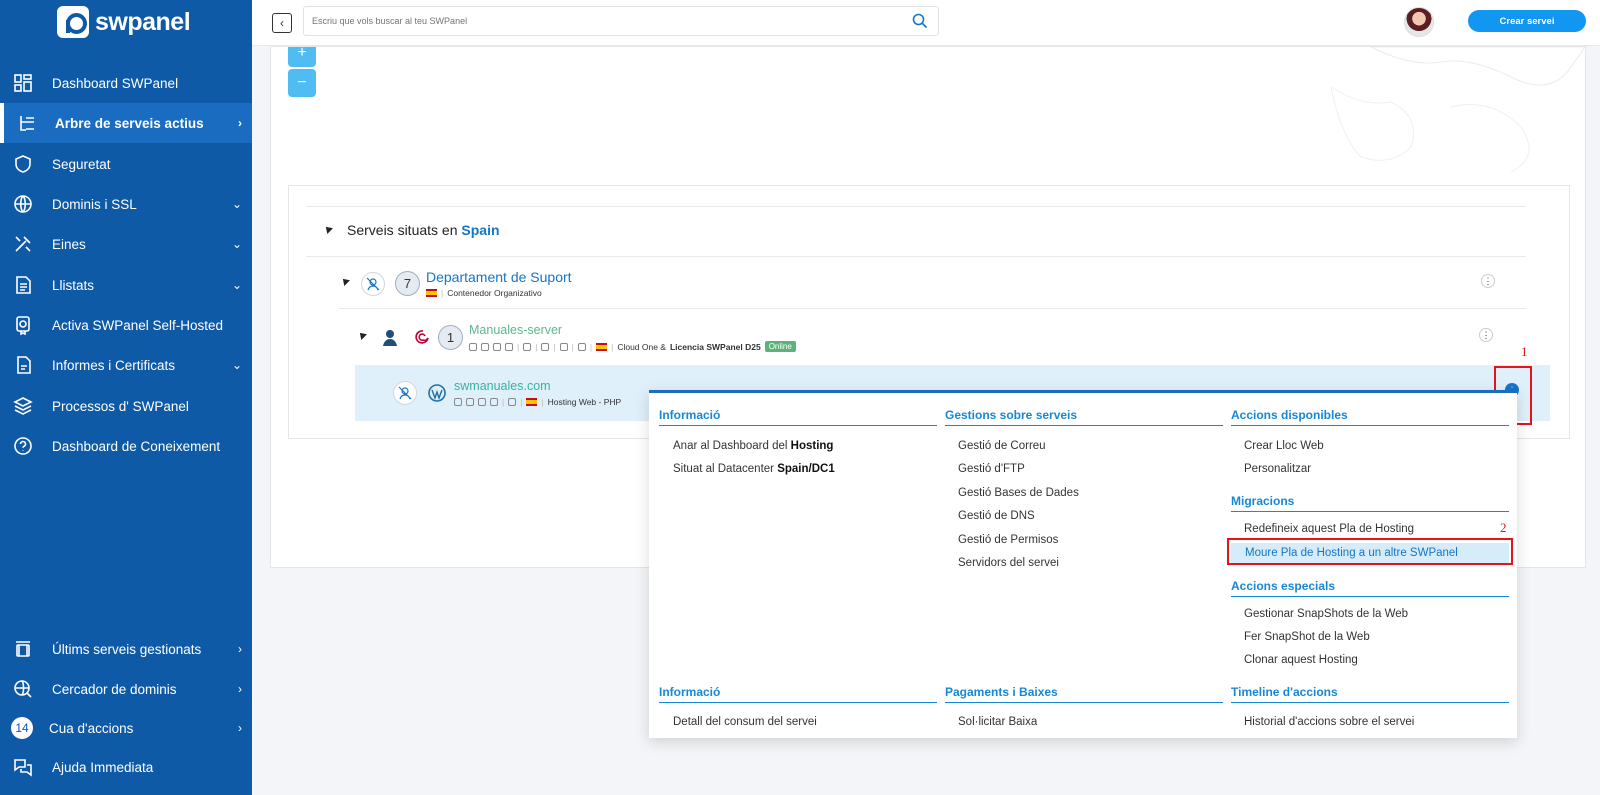 Image resolution: width=1600 pixels, height=795 pixels. What do you see at coordinates (1326, 614) in the screenshot?
I see `menu-item-manage-snapshots: Gestionar SnapShots de la Web` at bounding box center [1326, 614].